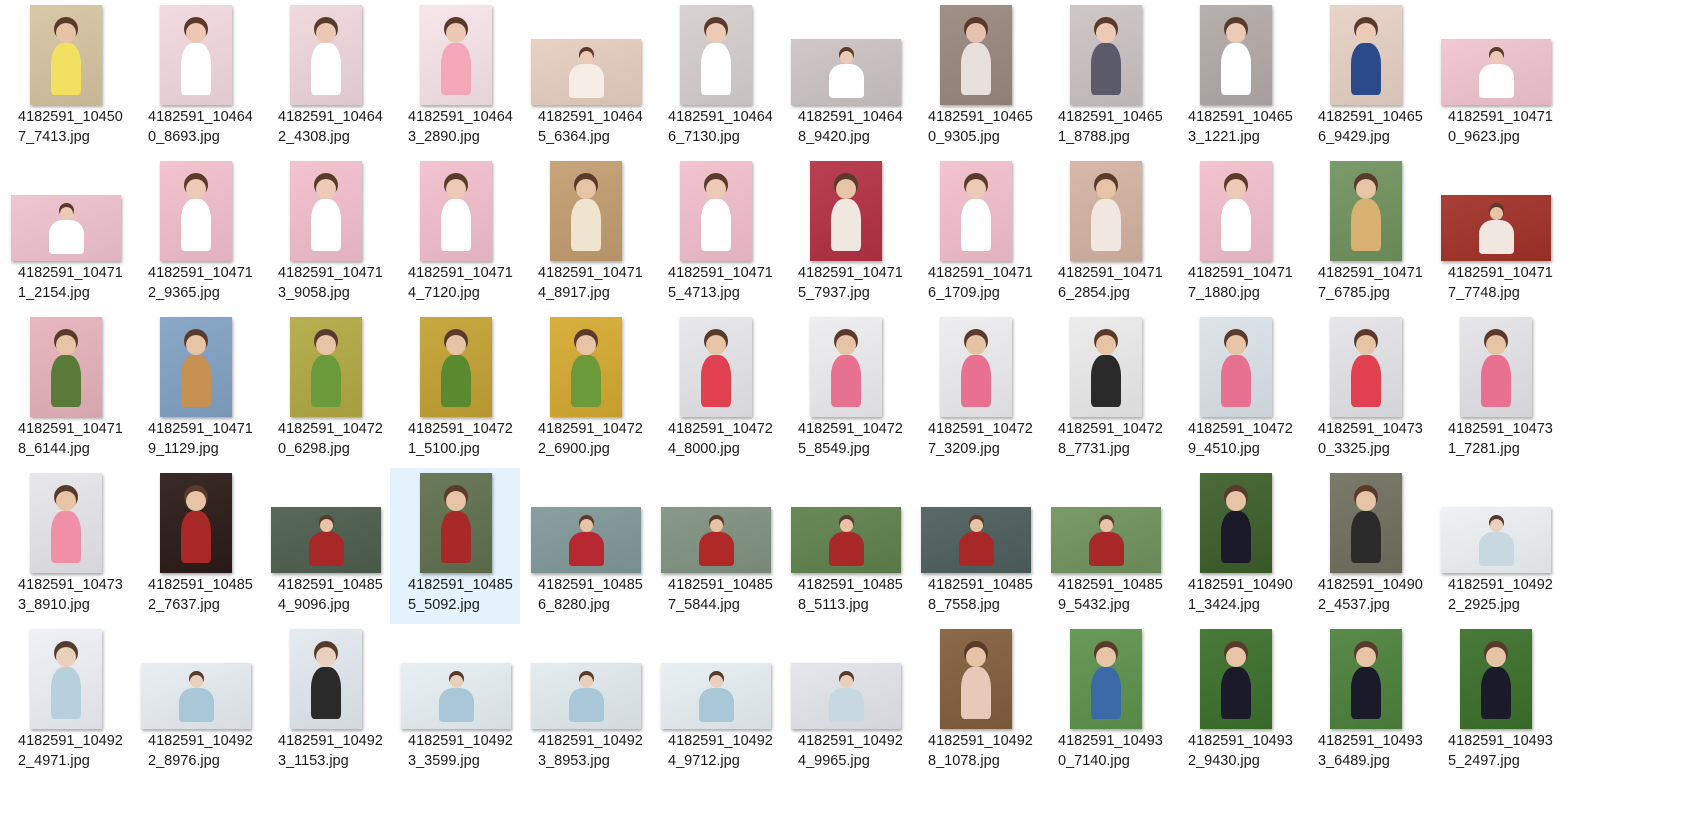 Image resolution: width=1686 pixels, height=831 pixels. Describe the element at coordinates (1235, 702) in the screenshot. I see `file-item: 4182591_10493 2_9430.jpg` at that location.